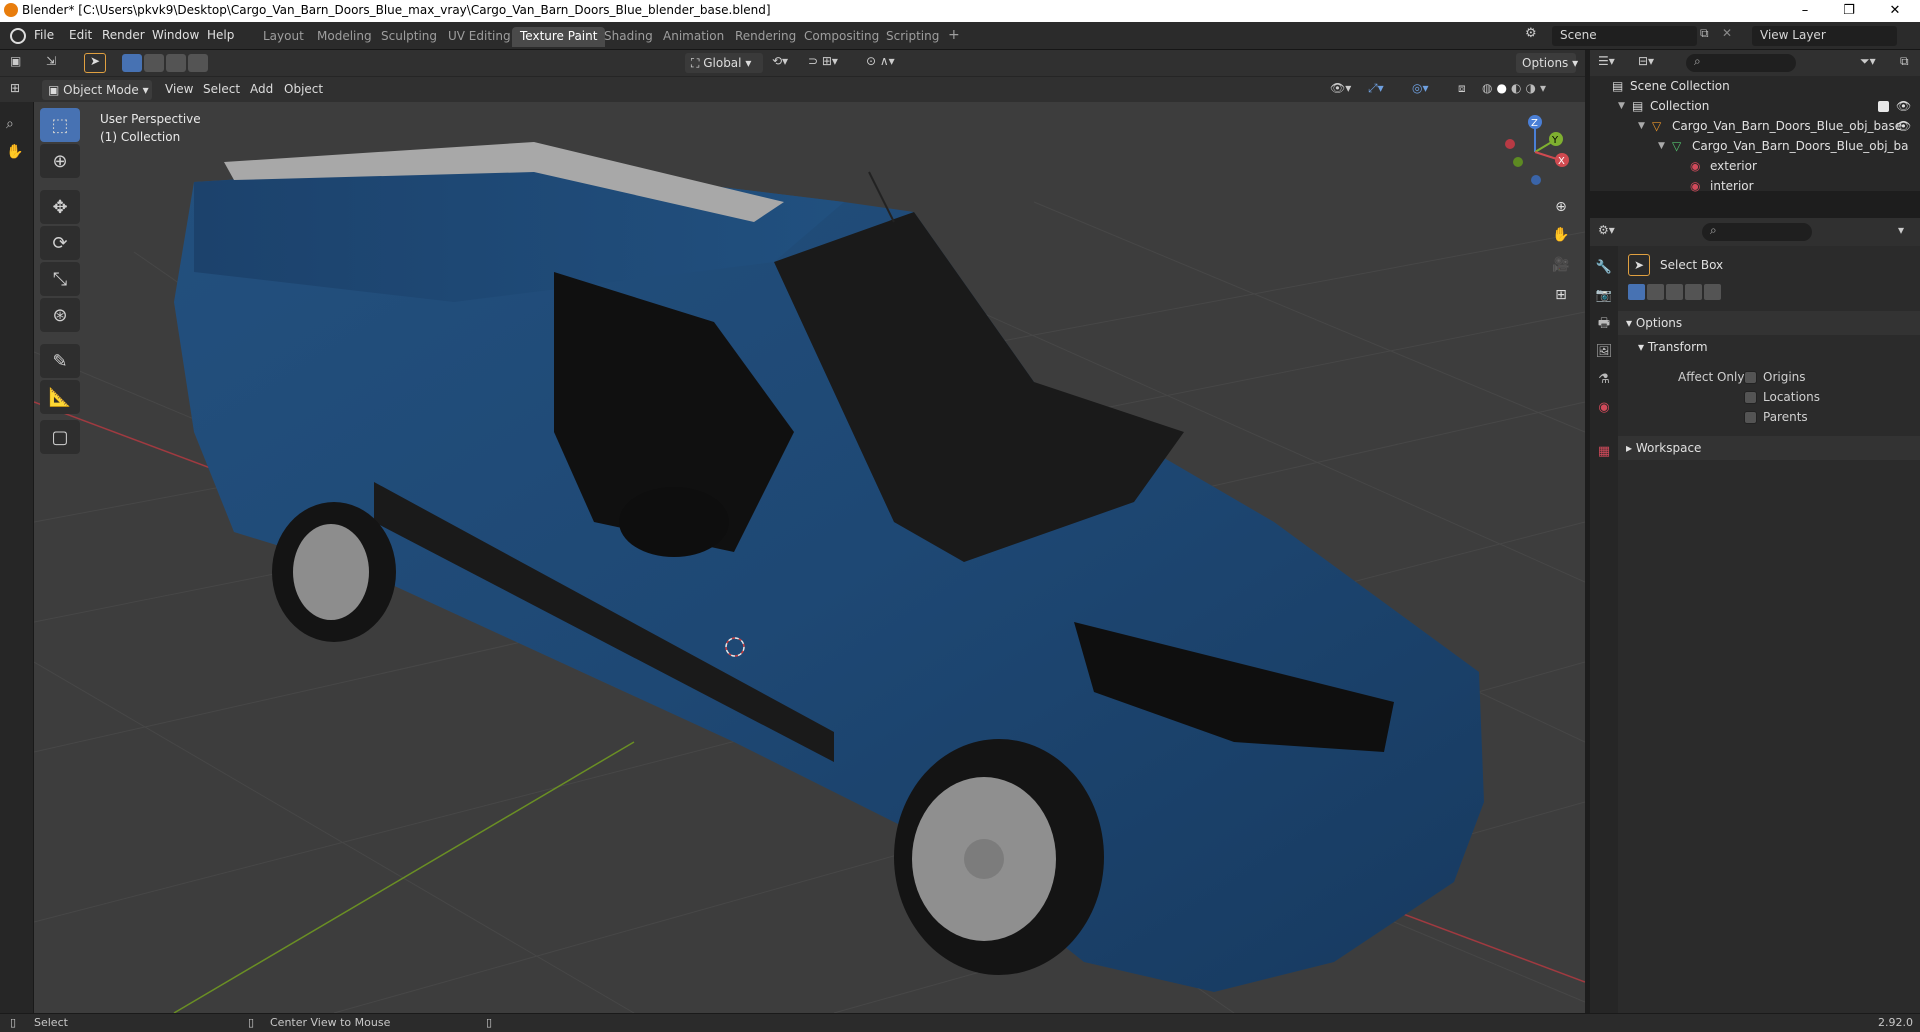 This screenshot has height=1032, width=1920. What do you see at coordinates (198, 63) in the screenshot?
I see `select-intersect-icon` at bounding box center [198, 63].